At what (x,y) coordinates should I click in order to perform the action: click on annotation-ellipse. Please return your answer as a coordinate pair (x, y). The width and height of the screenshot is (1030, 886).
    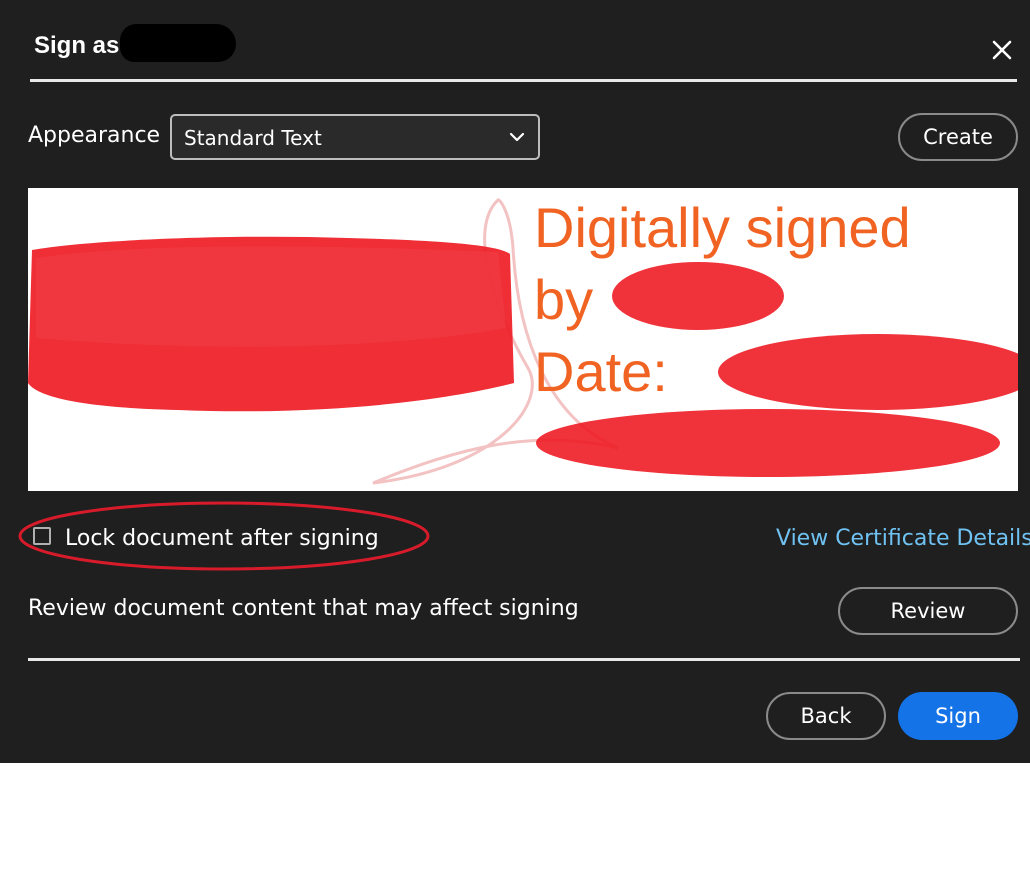
    Looking at the image, I should click on (224, 536).